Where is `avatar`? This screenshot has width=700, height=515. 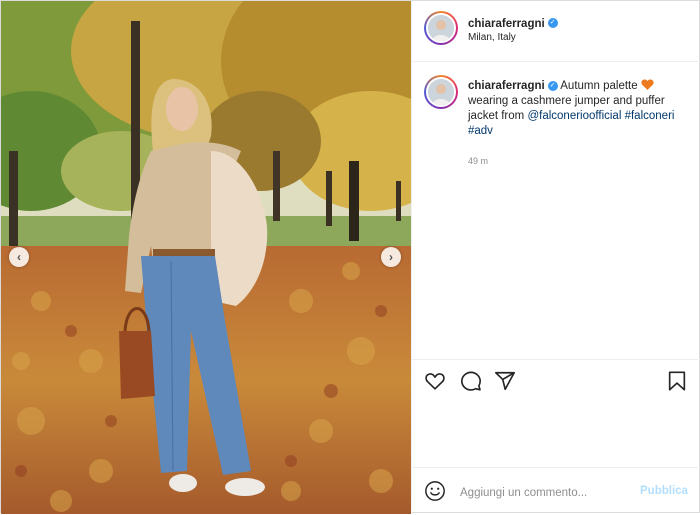
avatar is located at coordinates (441, 28).